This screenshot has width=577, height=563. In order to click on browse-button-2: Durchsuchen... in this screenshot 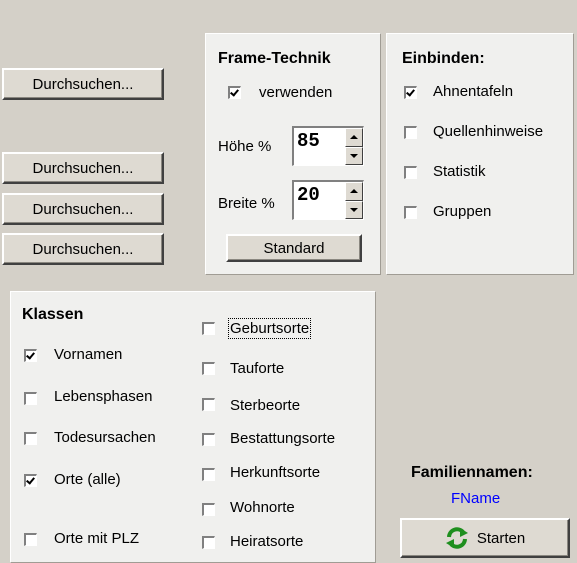, I will do `click(83, 168)`.